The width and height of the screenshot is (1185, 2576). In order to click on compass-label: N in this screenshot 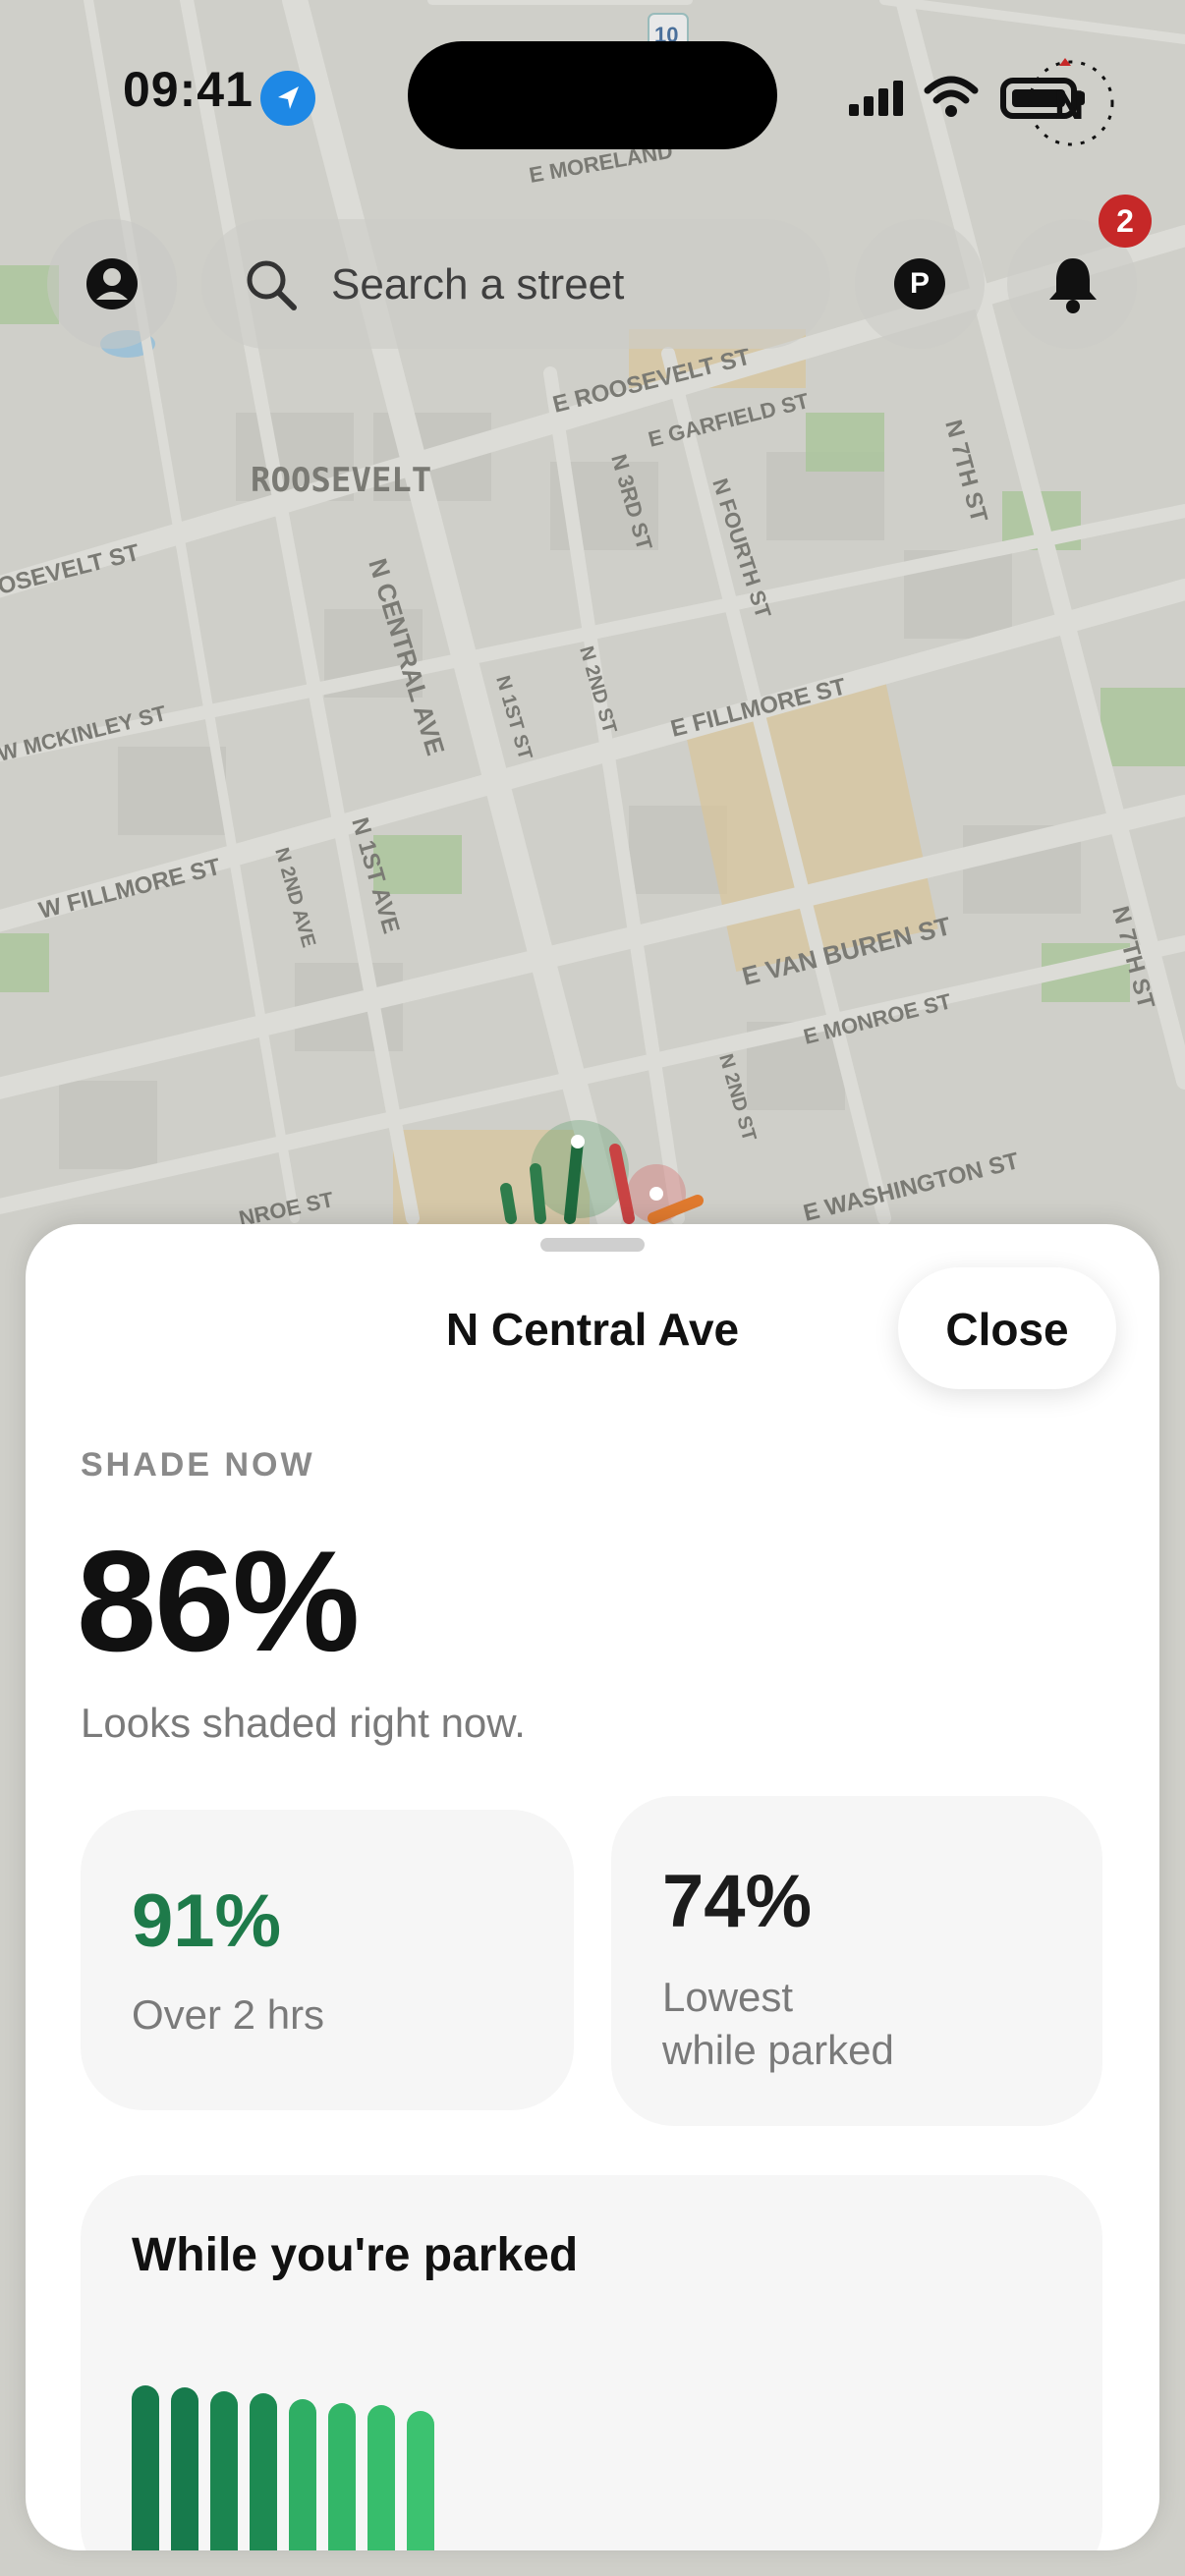, I will do `click(1069, 105)`.